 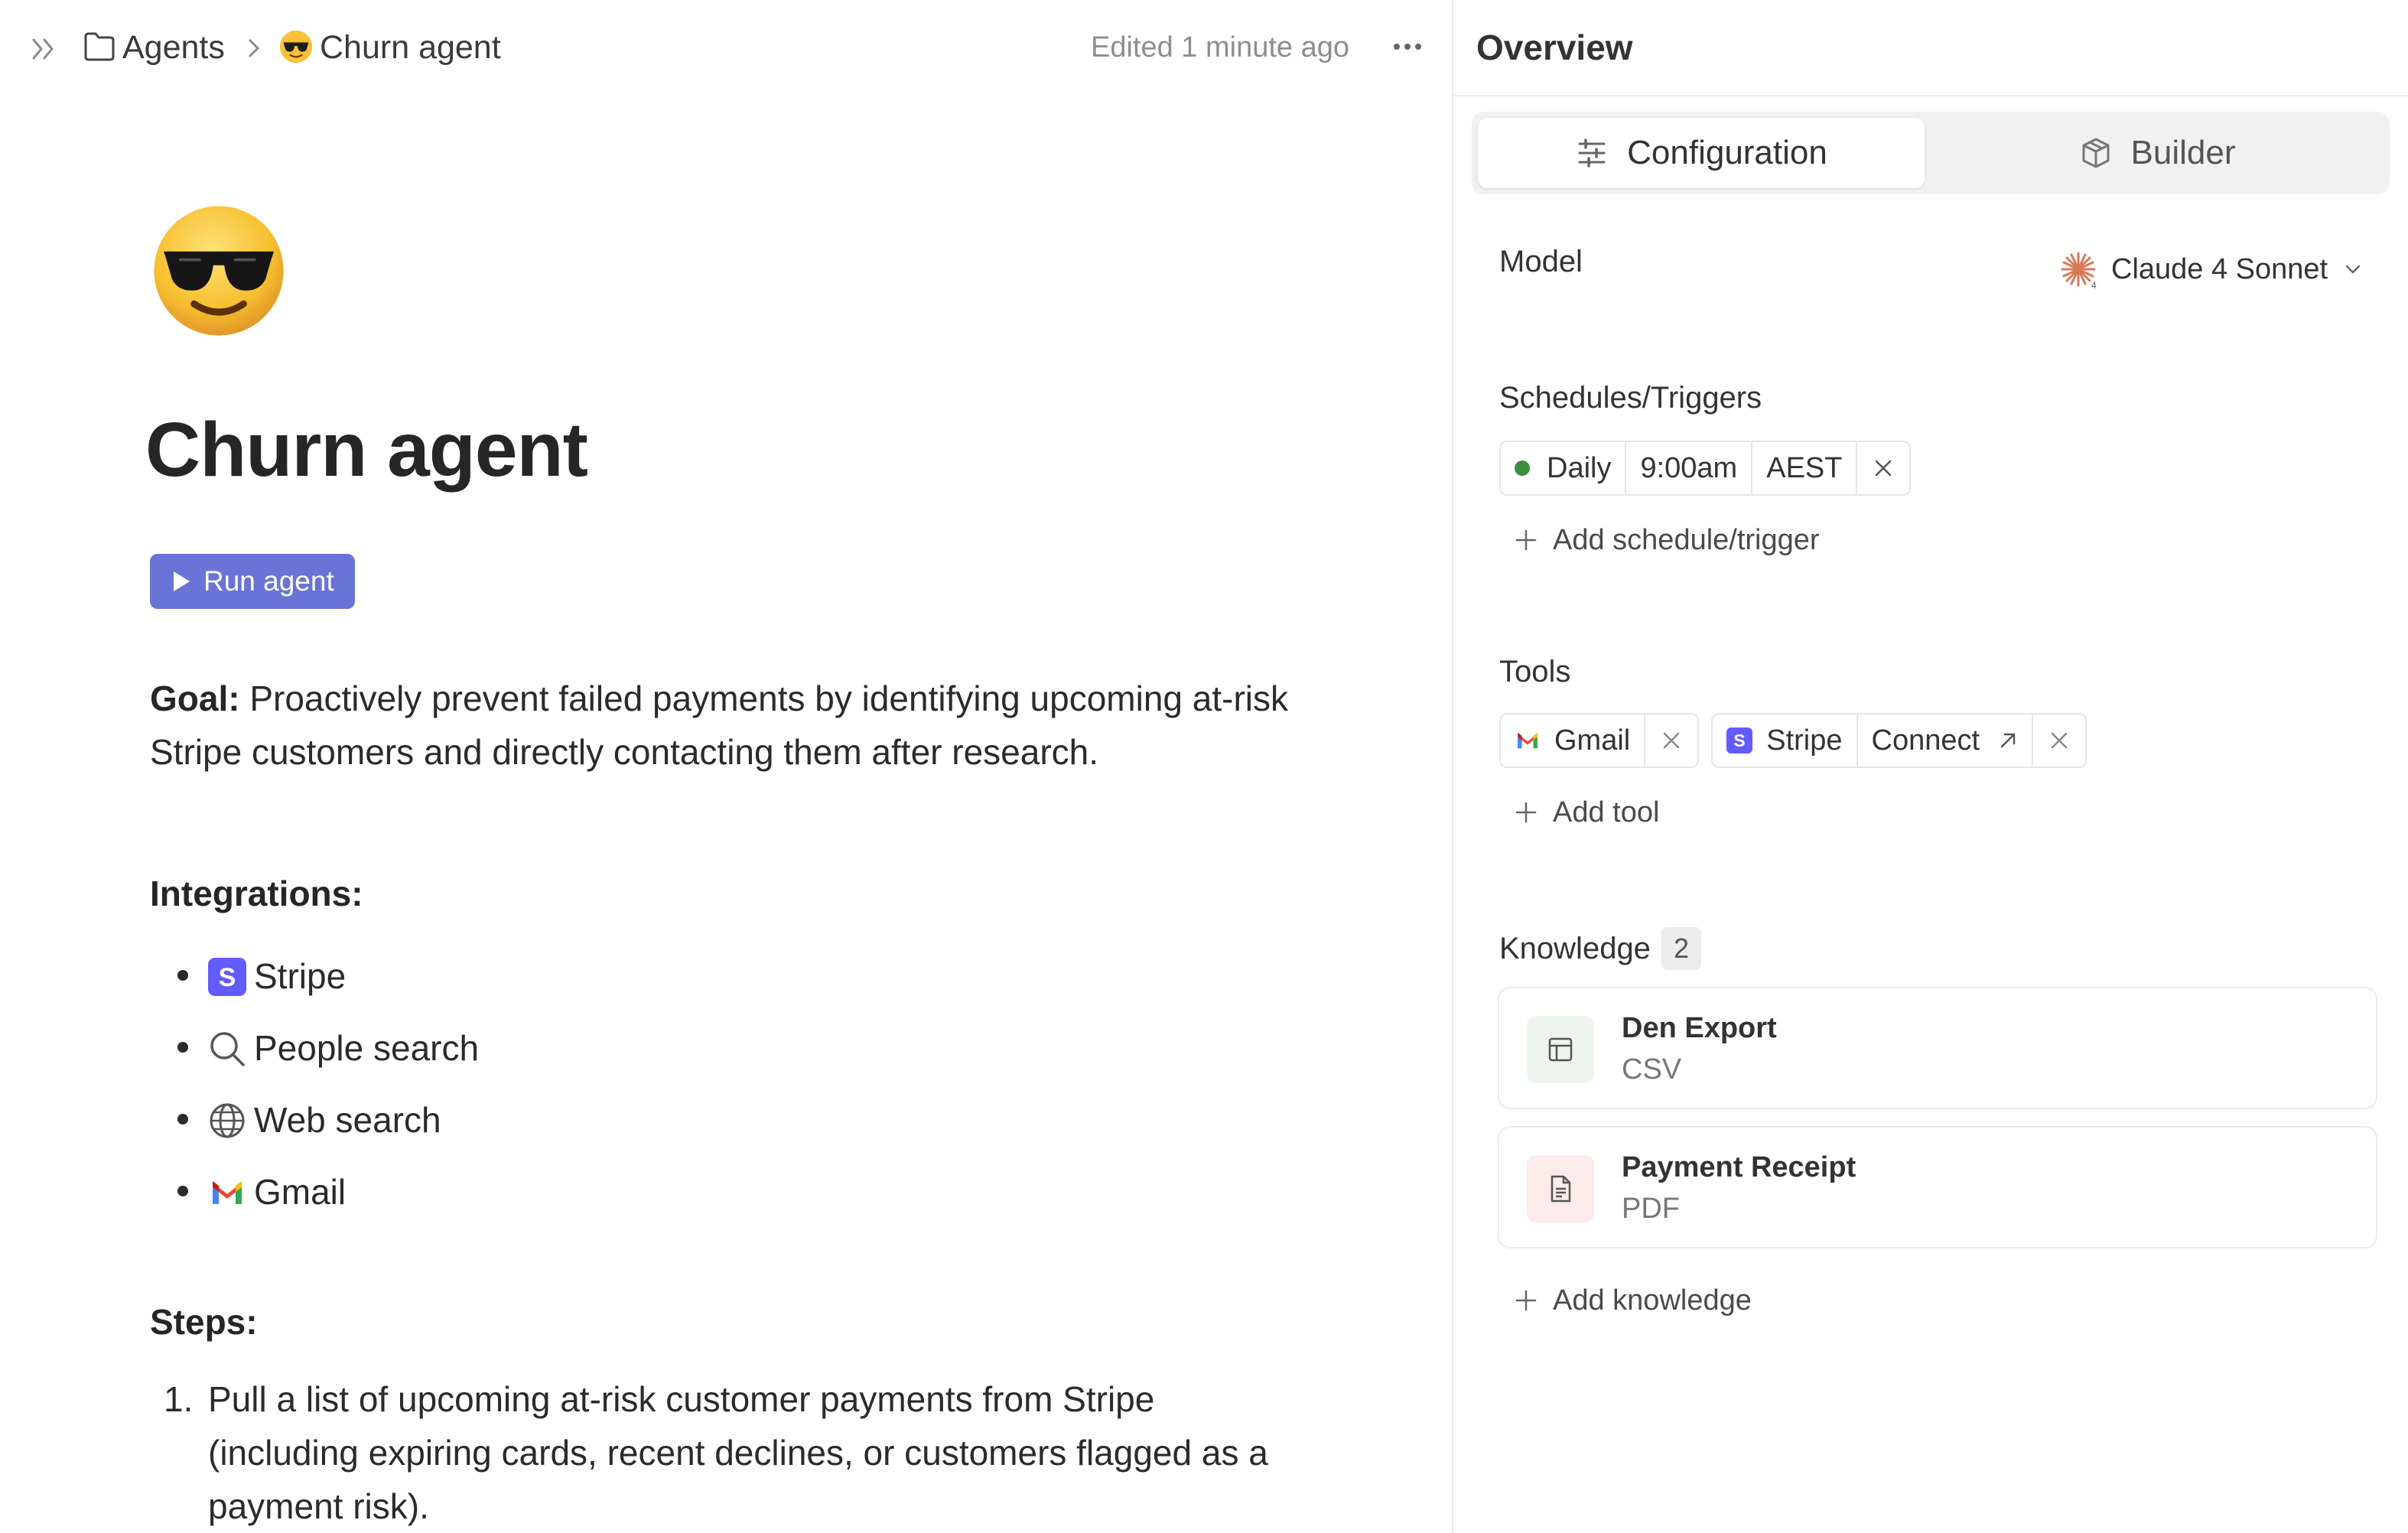 I want to click on tab-configuration: Configuration, so click(x=1701, y=153).